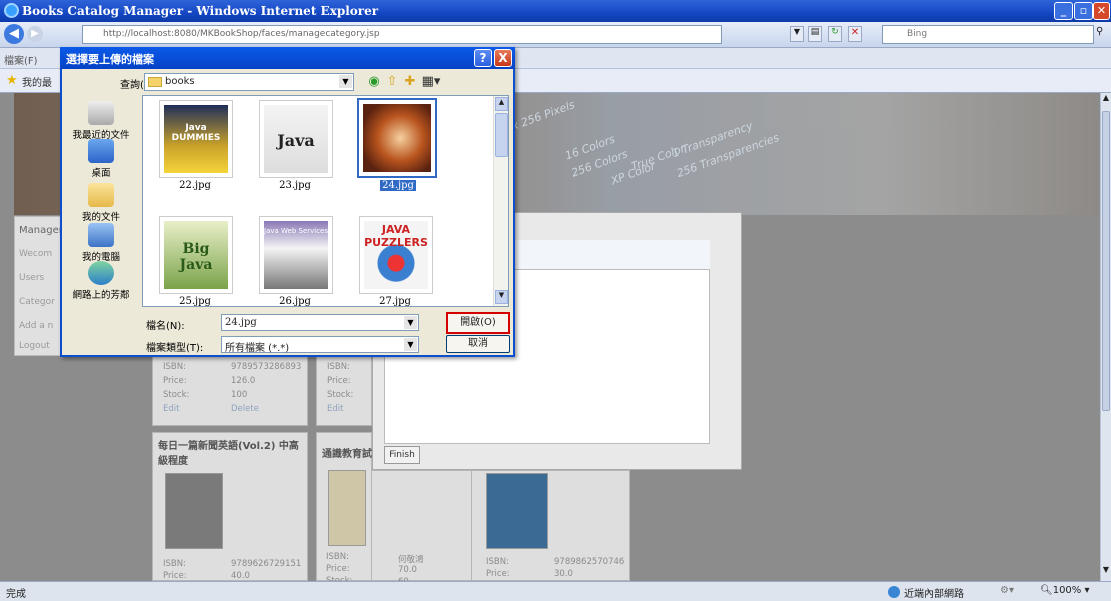 Image resolution: width=1111 pixels, height=601 pixels. I want to click on book-thumbnail: Java DUMMIES, so click(196, 139).